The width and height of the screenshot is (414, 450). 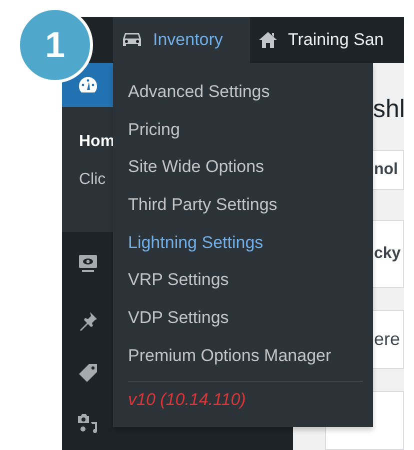 What do you see at coordinates (243, 167) in the screenshot?
I see `menu-item: Site Wide Options` at bounding box center [243, 167].